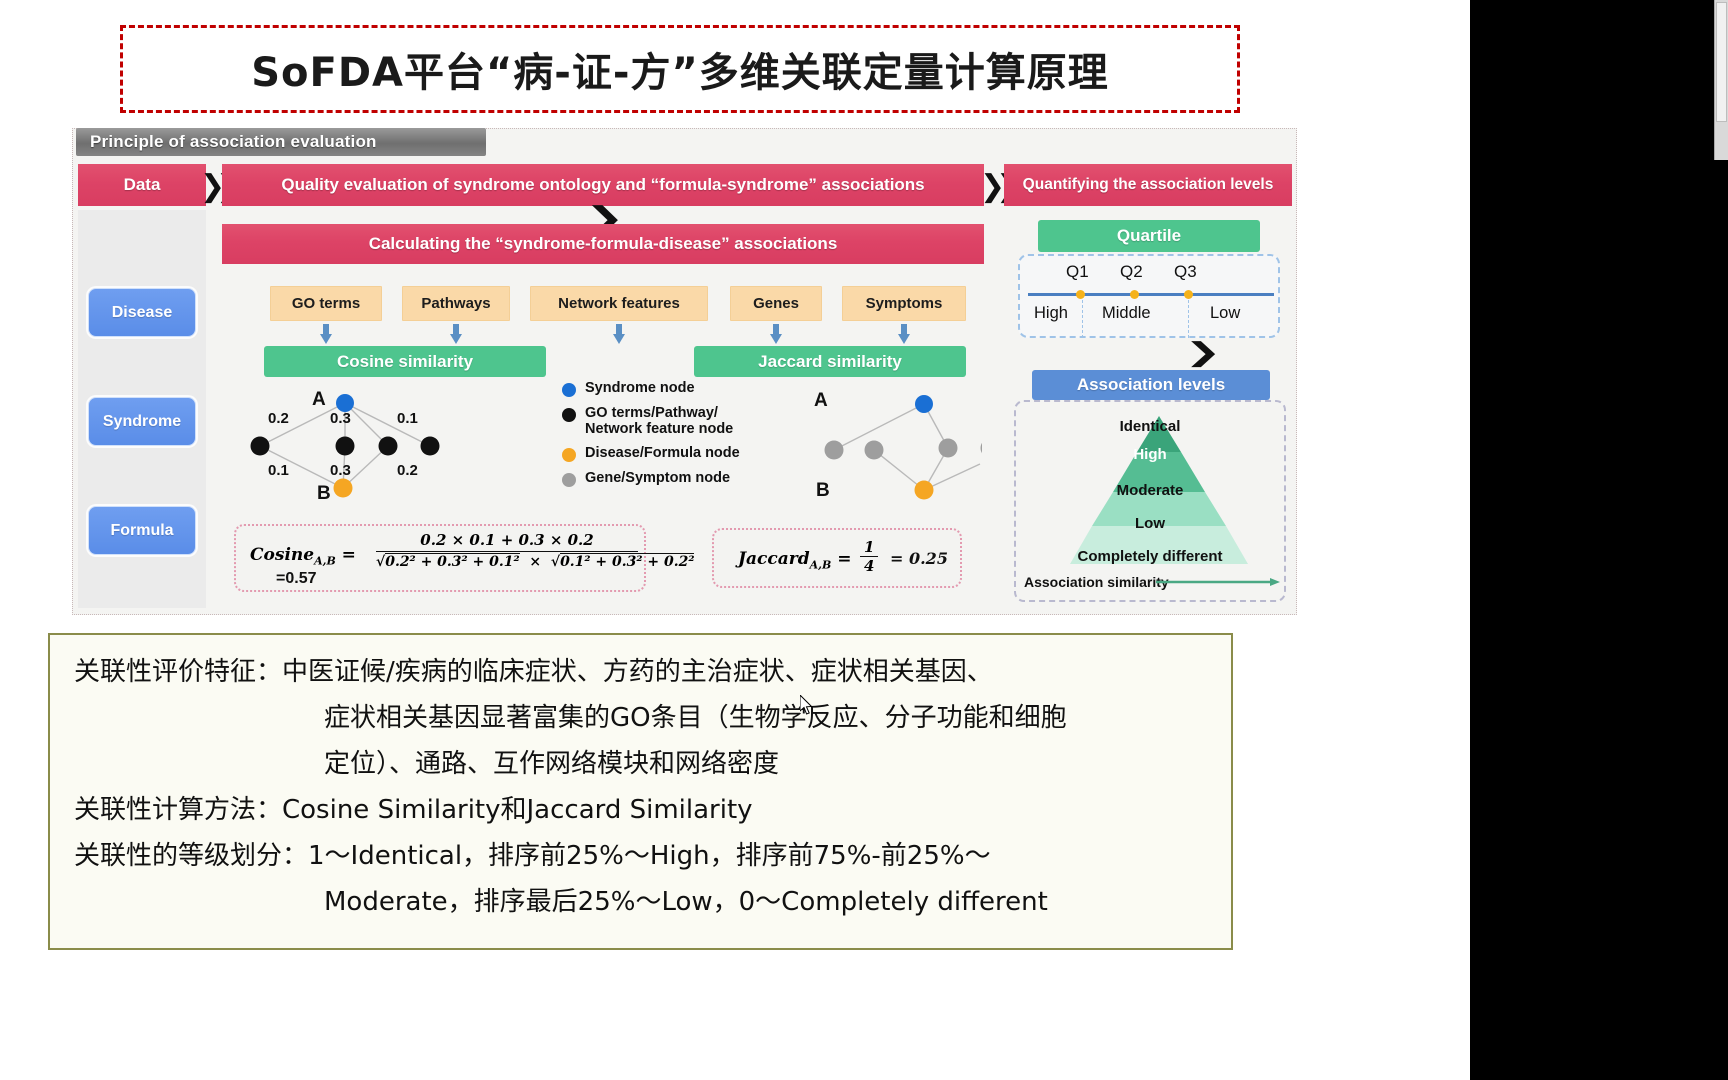  Describe the element at coordinates (142, 530) in the screenshot. I see `data-chip-formula: Formula` at that location.